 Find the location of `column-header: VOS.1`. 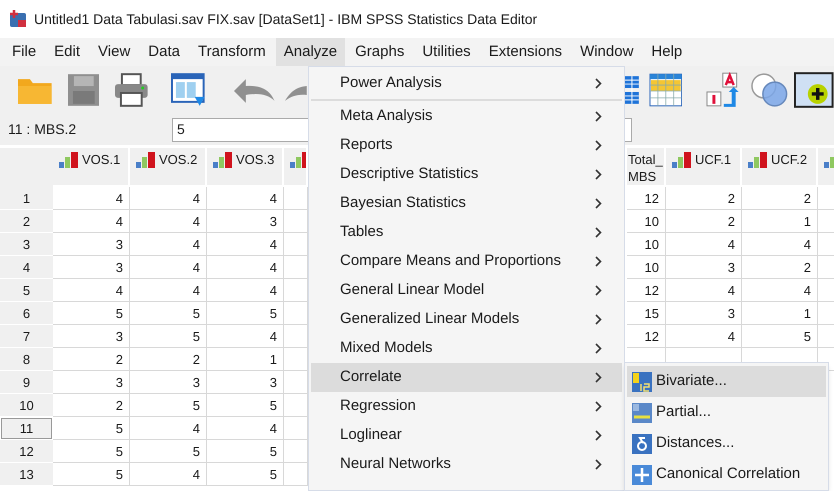

column-header: VOS.1 is located at coordinates (91, 167).